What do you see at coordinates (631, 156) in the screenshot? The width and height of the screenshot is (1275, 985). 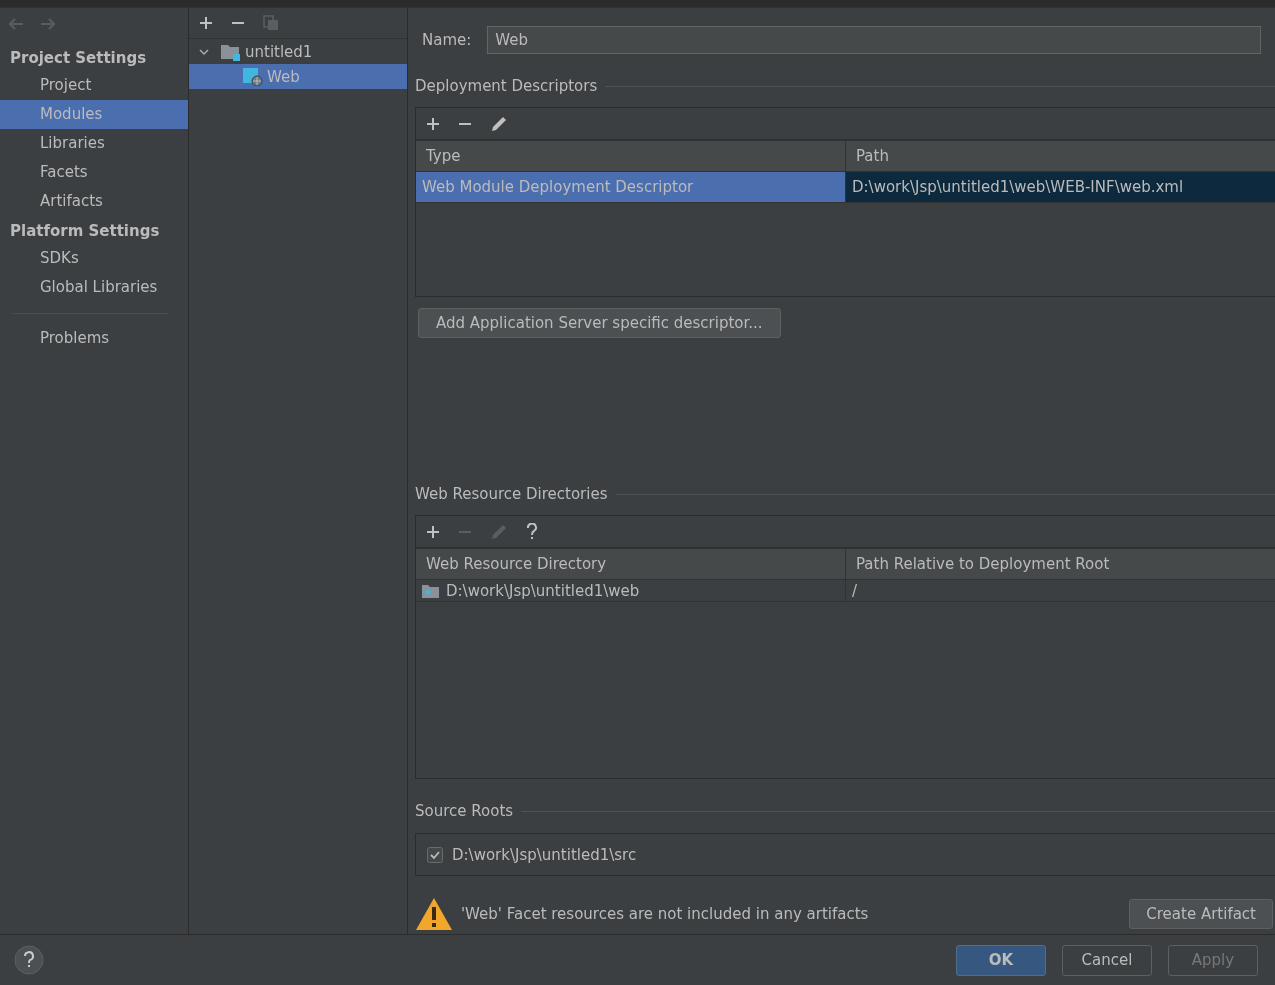 I see `column-header: Type` at bounding box center [631, 156].